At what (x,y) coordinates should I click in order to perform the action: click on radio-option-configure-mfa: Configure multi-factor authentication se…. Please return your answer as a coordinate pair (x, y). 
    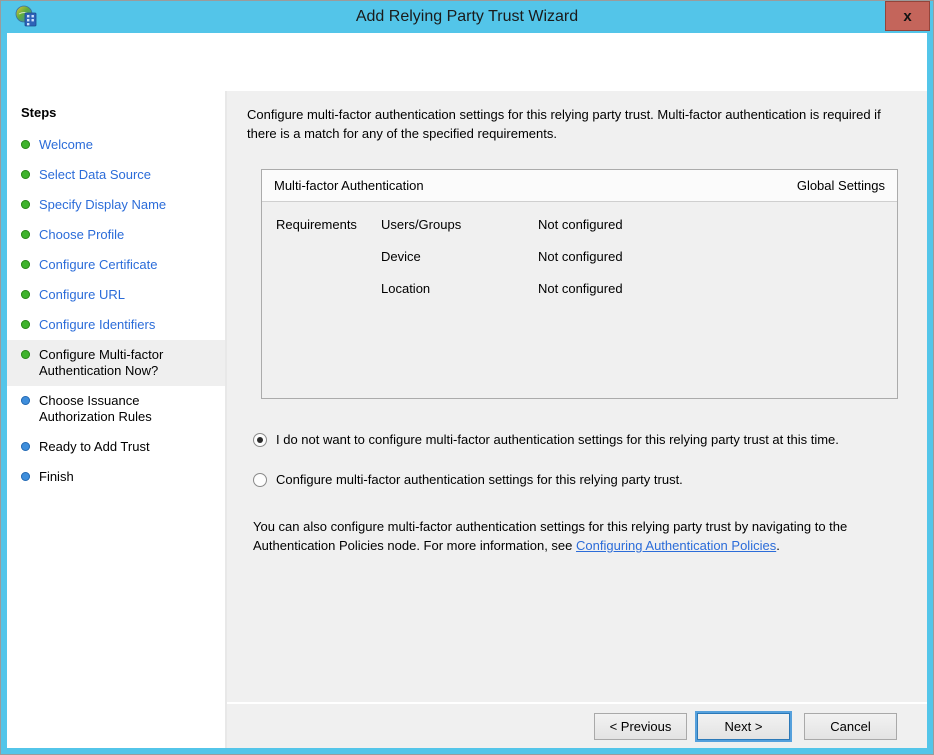
    Looking at the image, I should click on (583, 480).